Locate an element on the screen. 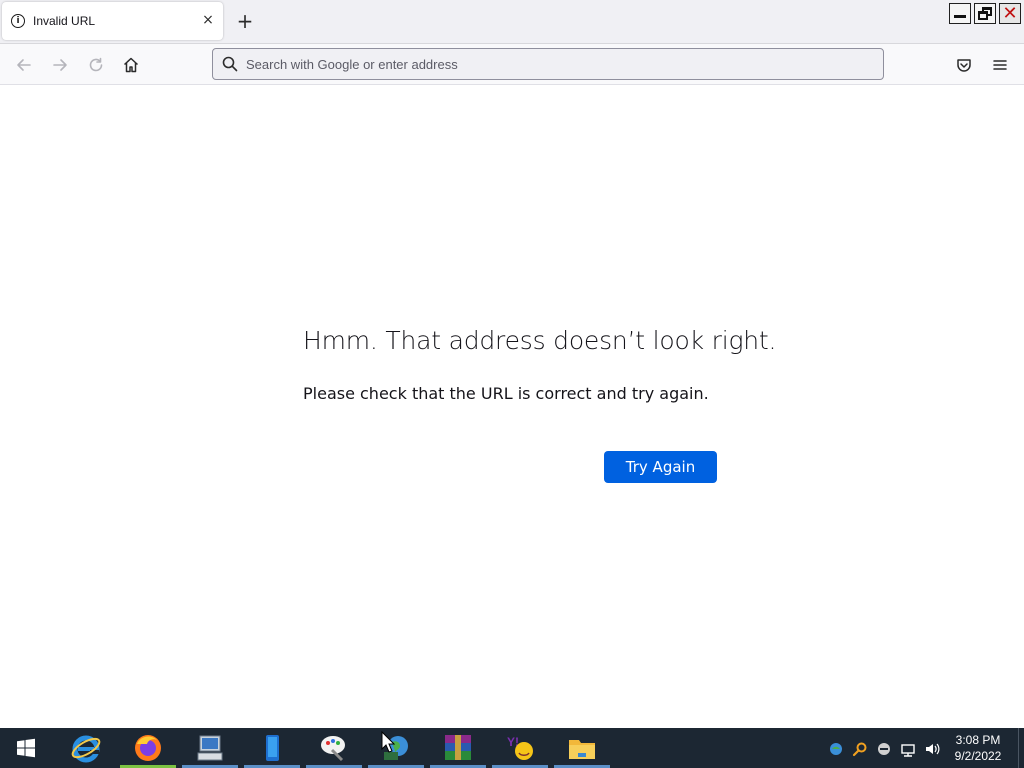 Image resolution: width=1024 pixels, height=768 pixels. search-icon is located at coordinates (230, 64).